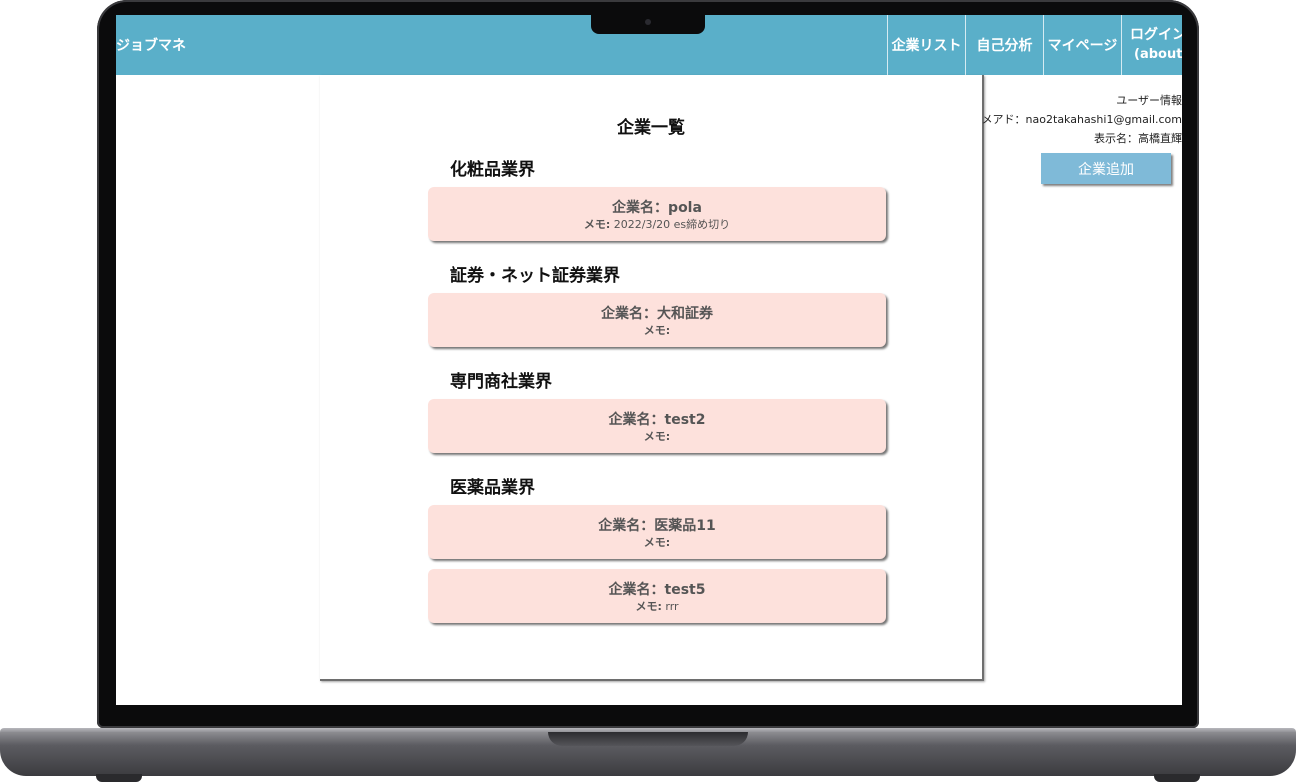  Describe the element at coordinates (492, 488) in the screenshot. I see `industry-heading: 医薬品業界` at that location.